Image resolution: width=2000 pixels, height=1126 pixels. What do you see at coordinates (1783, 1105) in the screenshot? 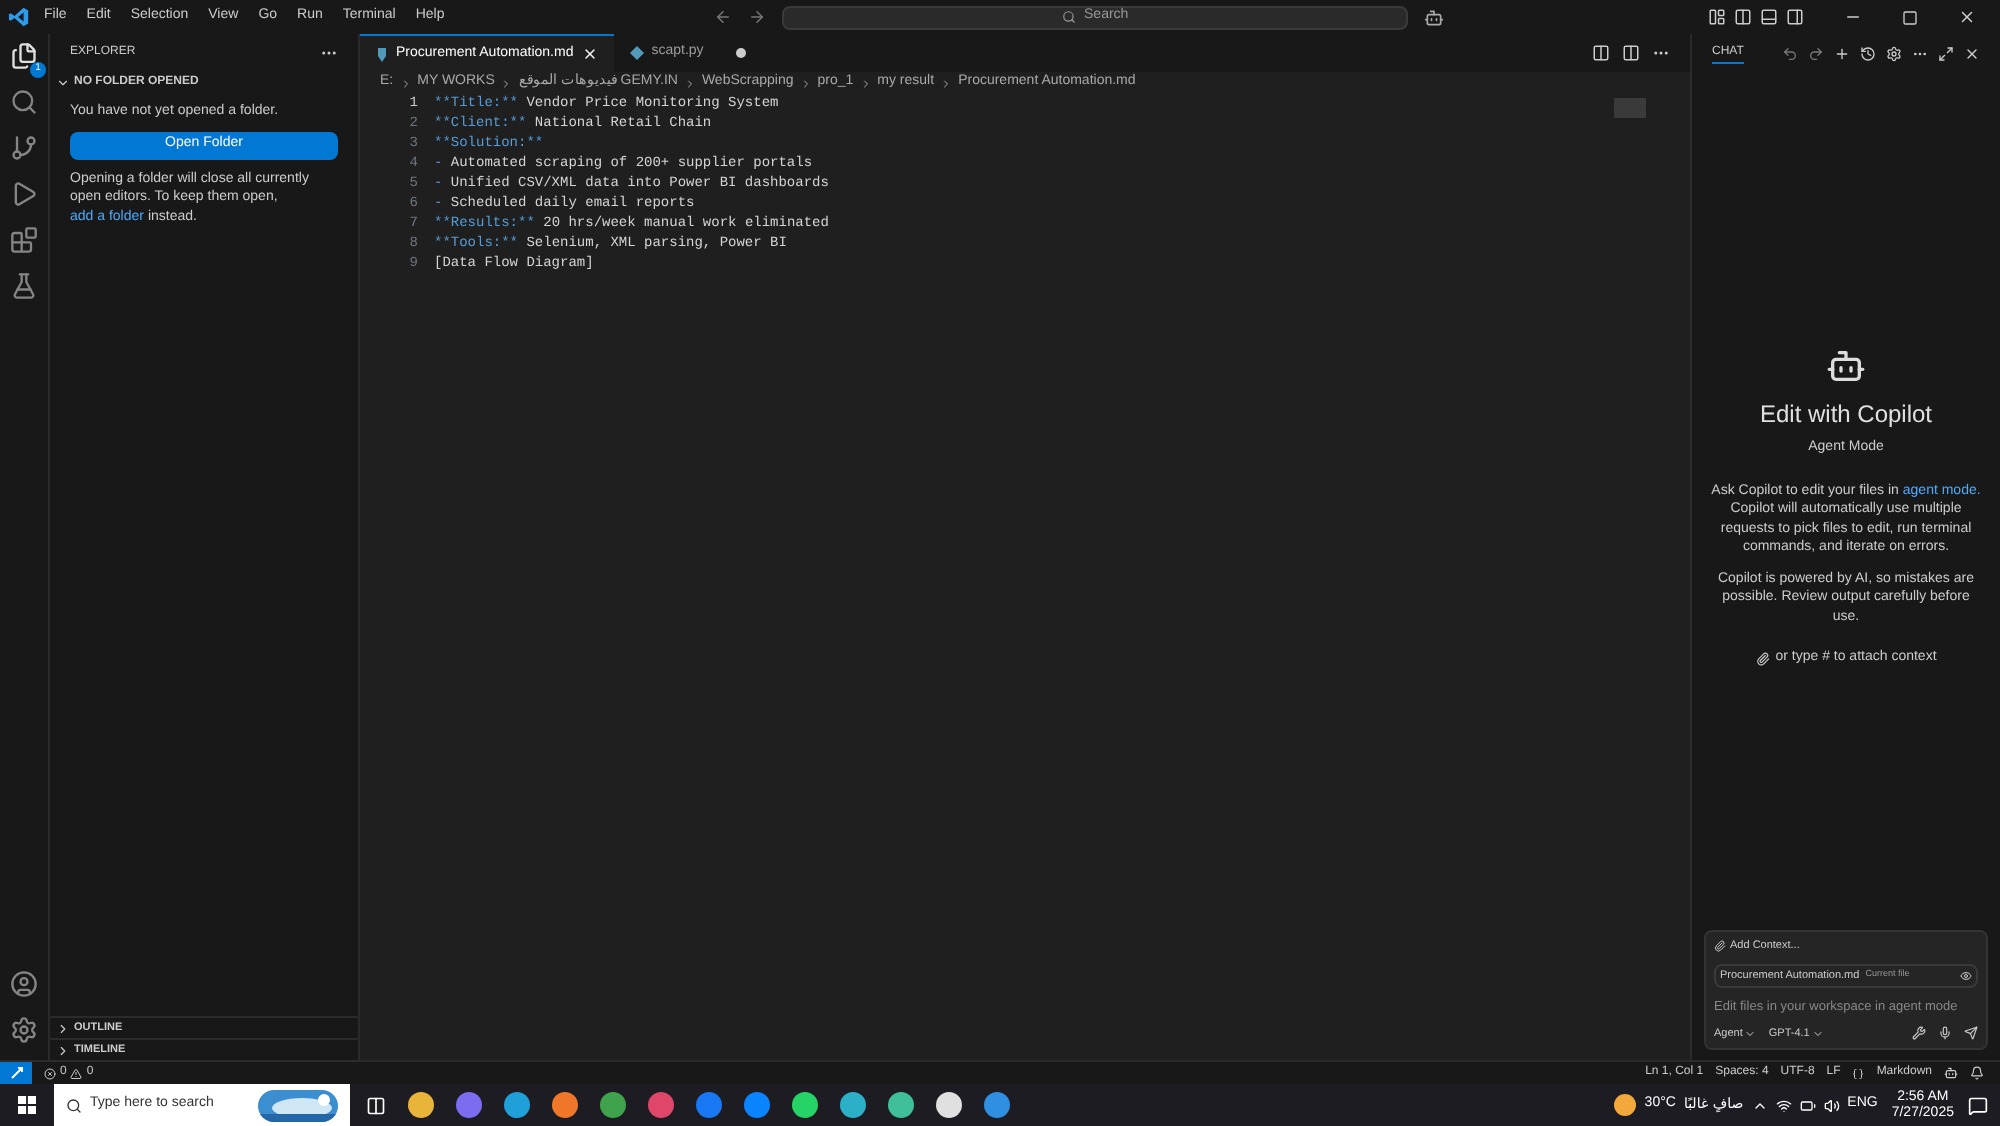
I see `network-icon` at bounding box center [1783, 1105].